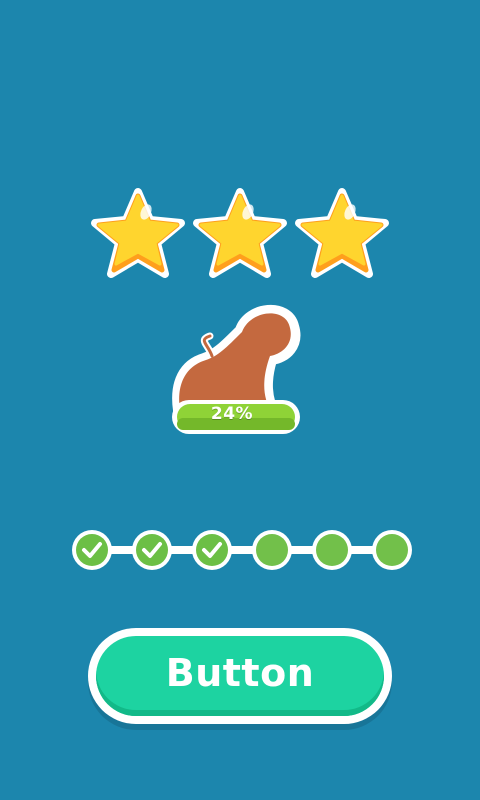 Image resolution: width=480 pixels, height=800 pixels. Describe the element at coordinates (240, 673) in the screenshot. I see `continue-button-label: Button` at that location.